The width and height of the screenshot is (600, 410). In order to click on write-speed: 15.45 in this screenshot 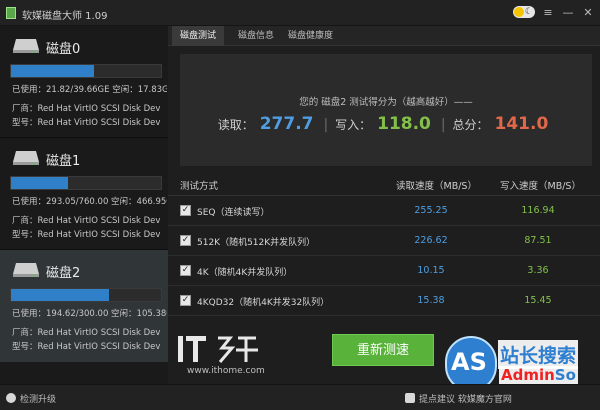, I will do `click(538, 300)`.